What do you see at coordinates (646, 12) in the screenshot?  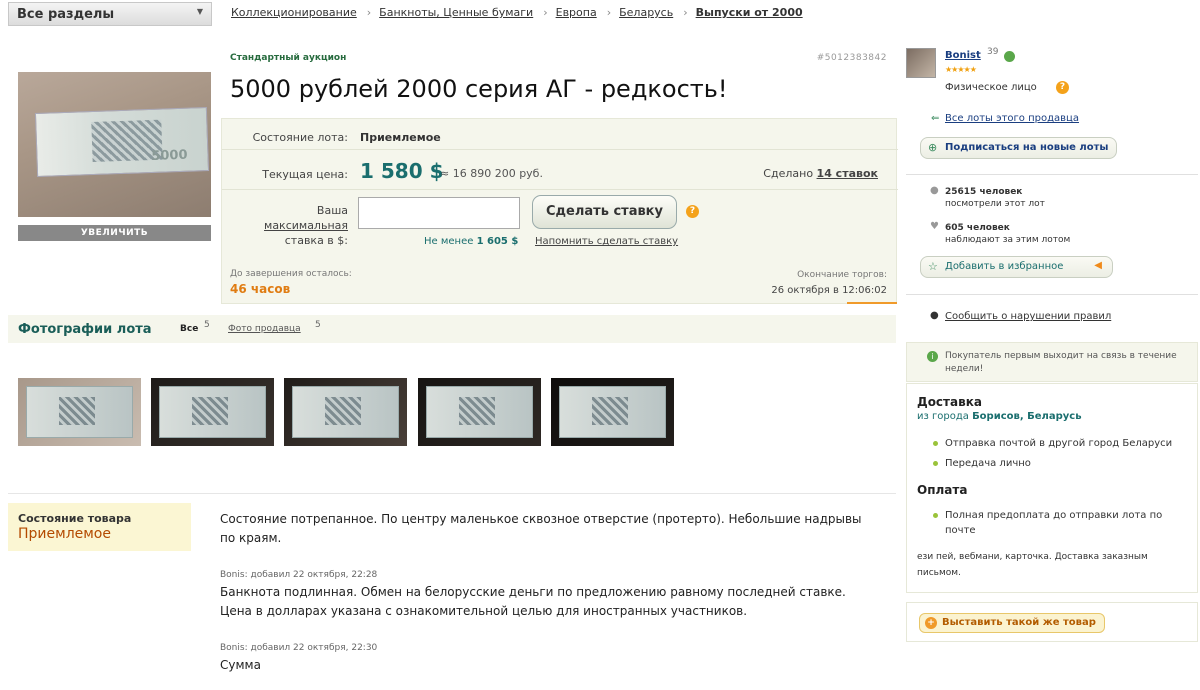 I see `breadcrumb-item-belarus: Беларусь` at bounding box center [646, 12].